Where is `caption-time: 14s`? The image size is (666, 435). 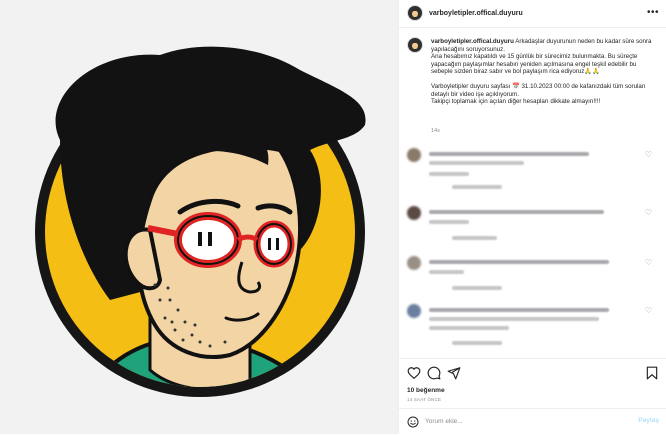 caption-time: 14s is located at coordinates (435, 131).